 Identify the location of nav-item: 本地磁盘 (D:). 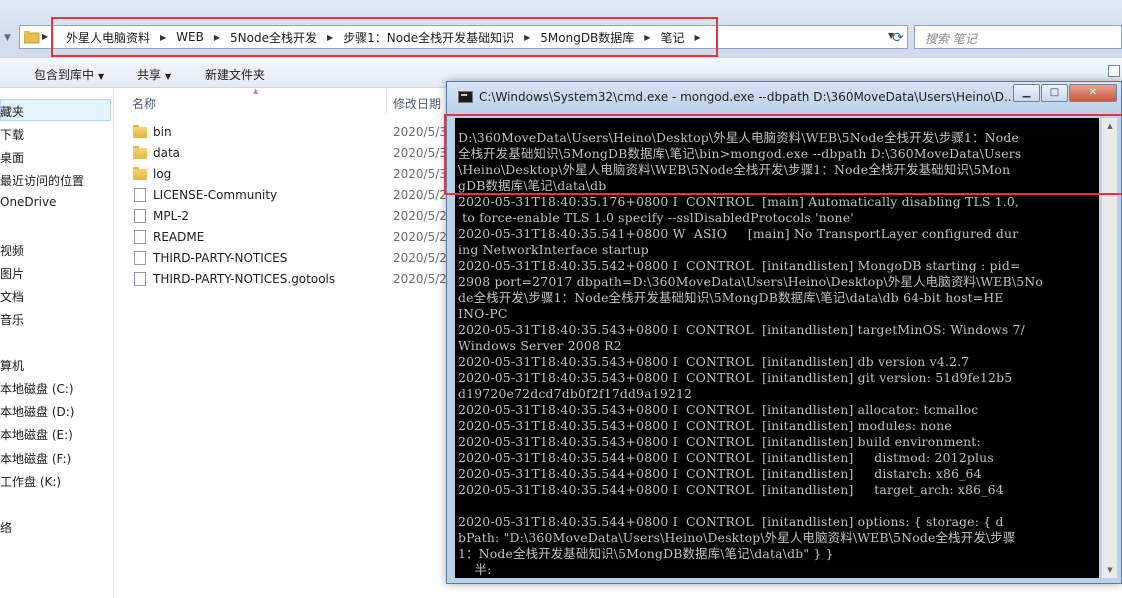
(37, 411).